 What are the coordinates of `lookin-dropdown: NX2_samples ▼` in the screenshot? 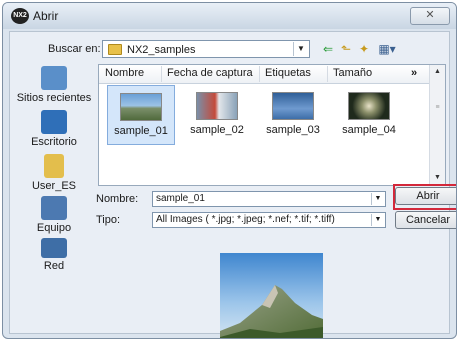 It's located at (206, 49).